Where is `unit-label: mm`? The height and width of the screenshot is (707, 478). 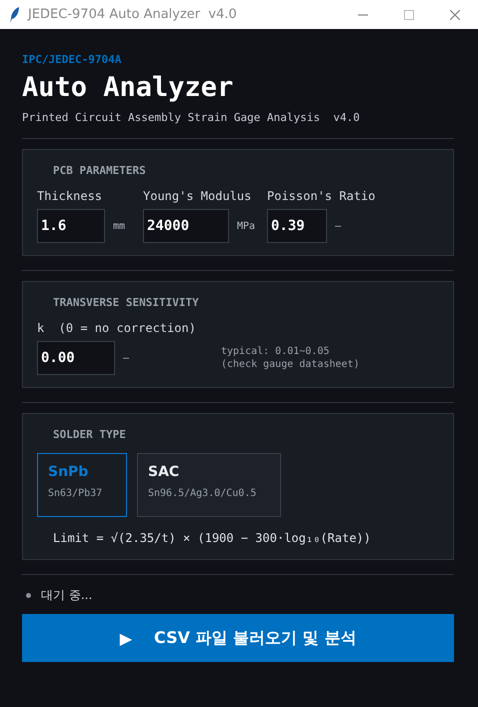 unit-label: mm is located at coordinates (119, 226).